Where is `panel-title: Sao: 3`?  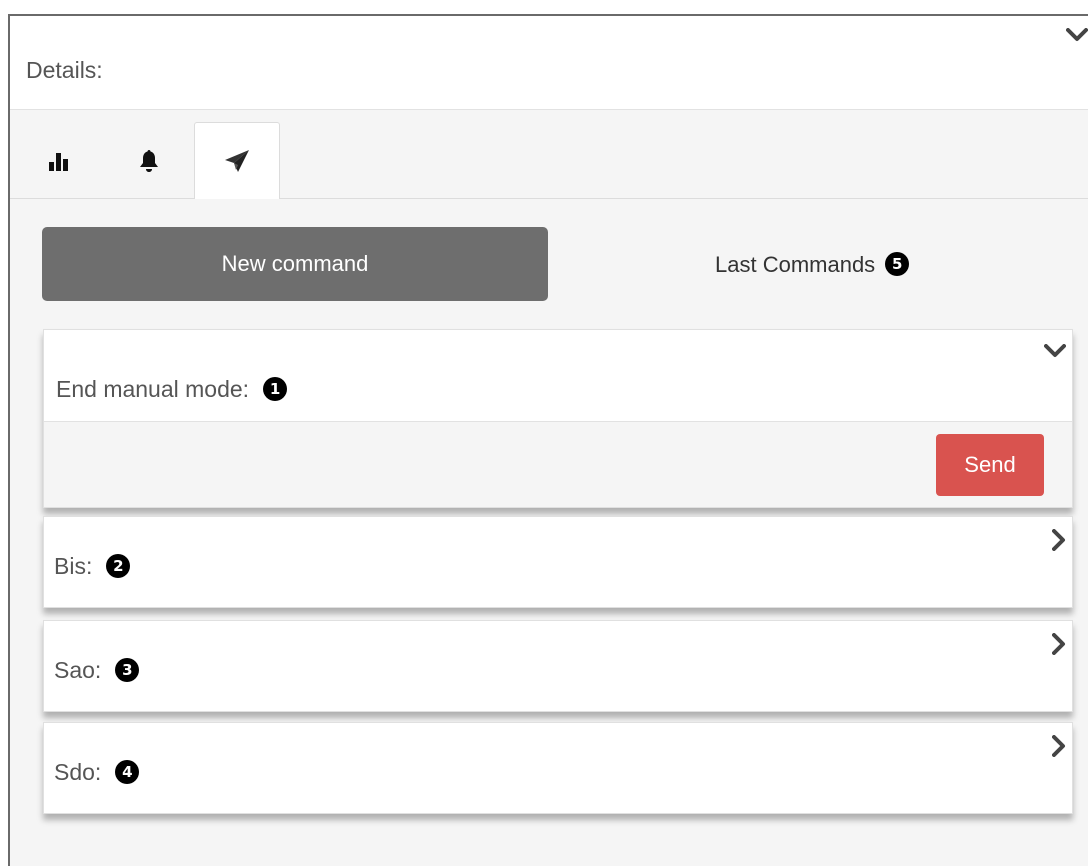
panel-title: Sao: 3 is located at coordinates (97, 670).